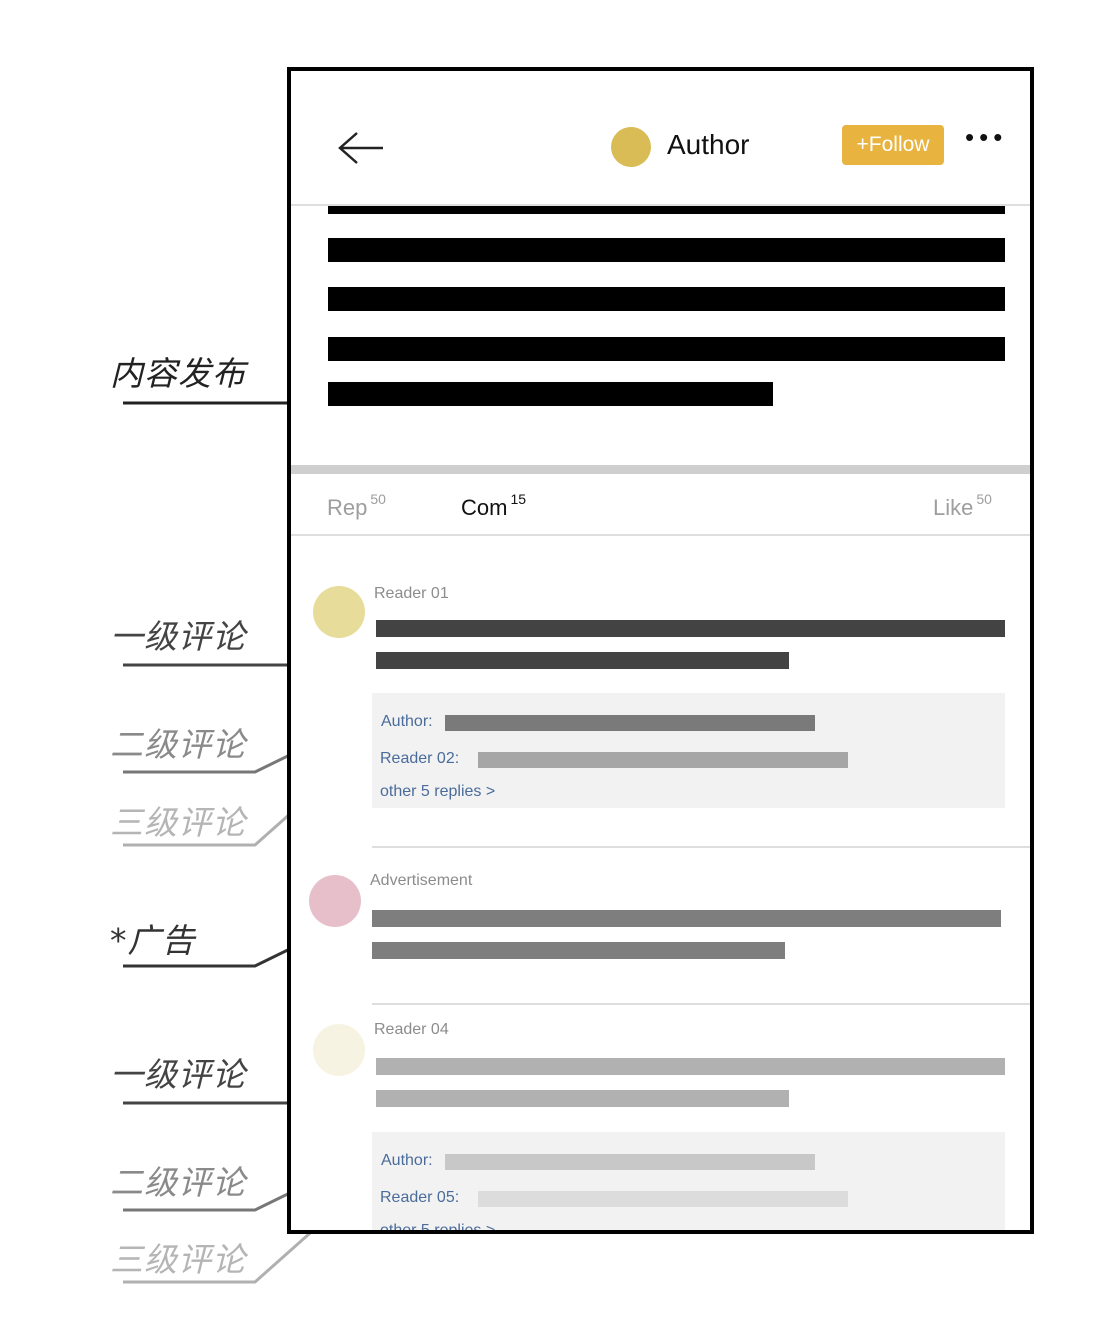 The width and height of the screenshot is (1112, 1322). Describe the element at coordinates (893, 145) in the screenshot. I see `follow-button: +Follow` at that location.